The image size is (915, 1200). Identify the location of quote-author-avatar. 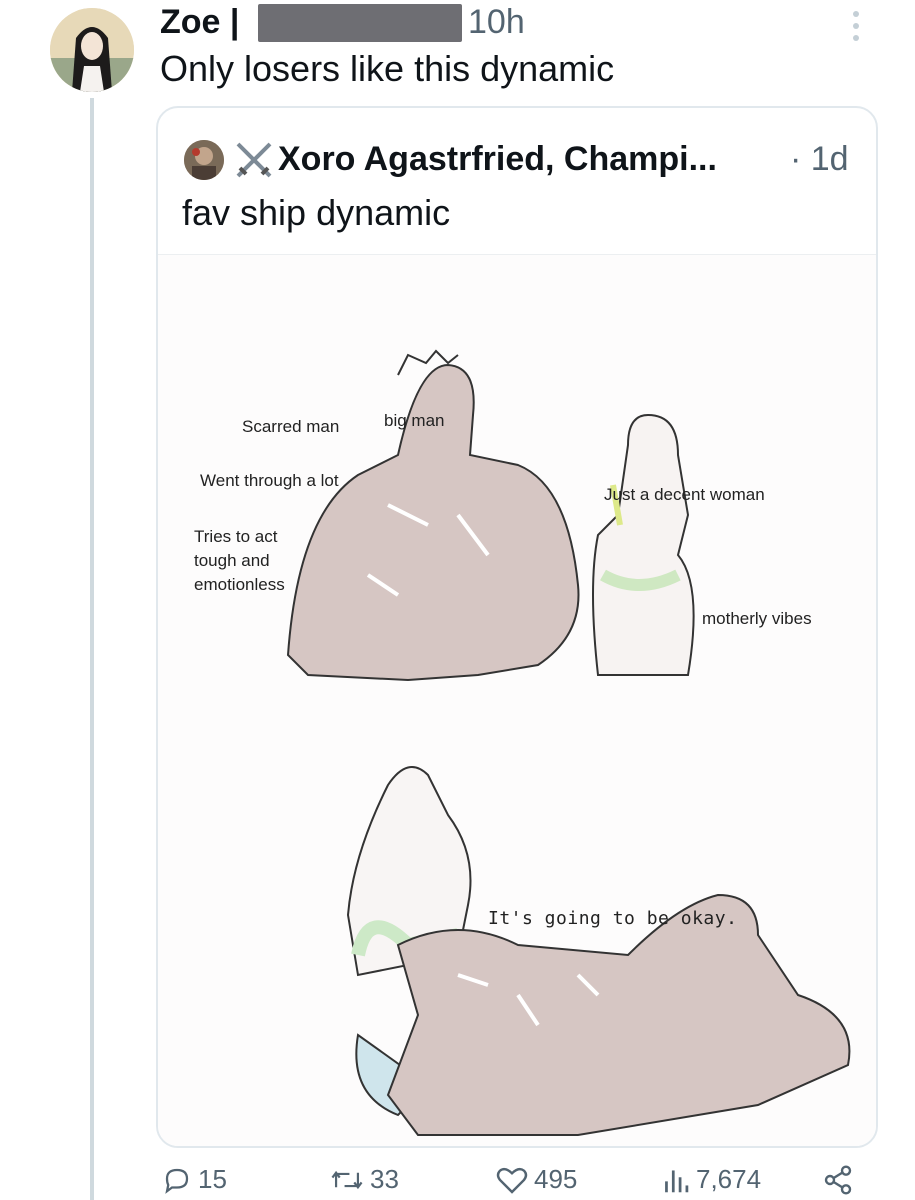
(204, 160).